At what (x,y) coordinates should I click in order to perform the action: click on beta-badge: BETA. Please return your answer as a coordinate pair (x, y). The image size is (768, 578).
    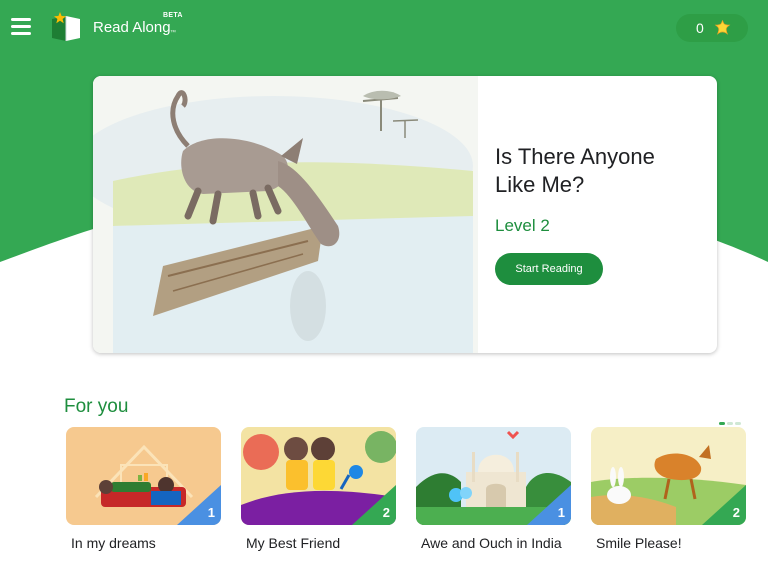
    Looking at the image, I should click on (173, 15).